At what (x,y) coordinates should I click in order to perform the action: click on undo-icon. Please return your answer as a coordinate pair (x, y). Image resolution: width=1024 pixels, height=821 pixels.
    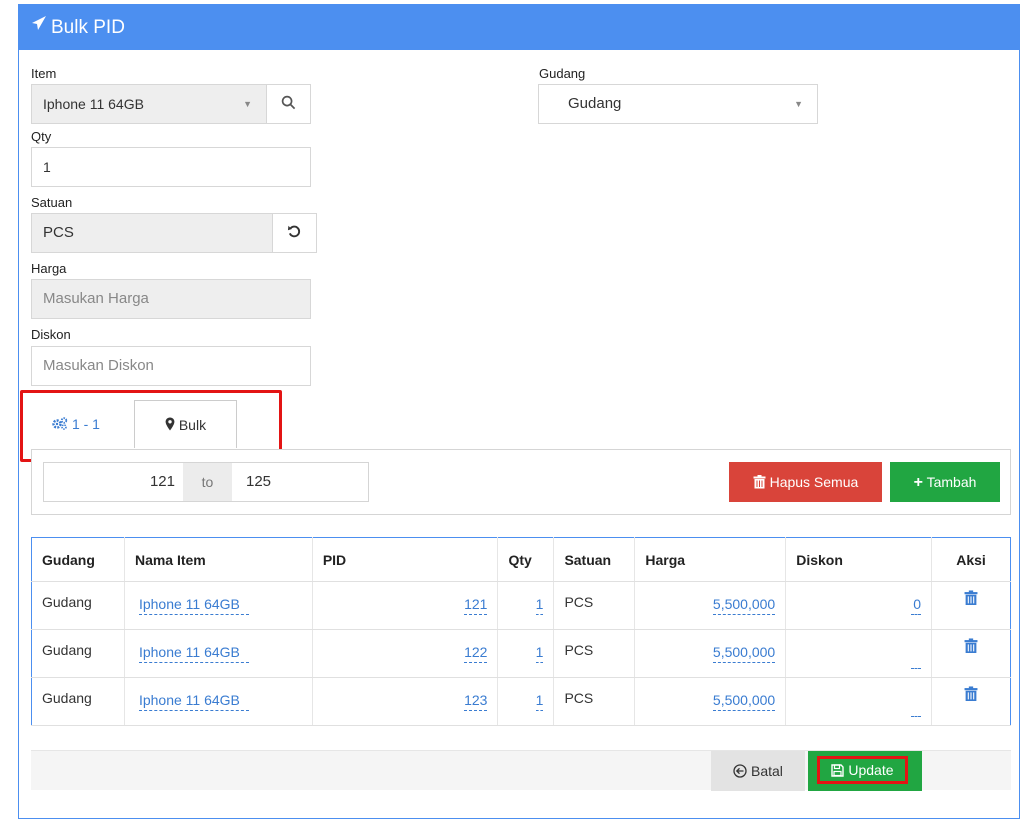
    Looking at the image, I should click on (294, 233).